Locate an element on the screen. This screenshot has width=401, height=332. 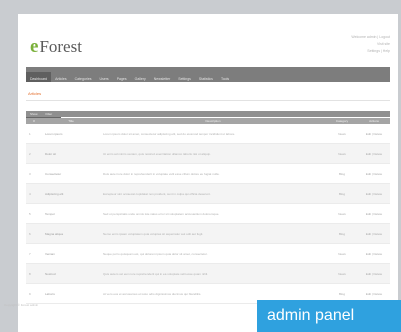
cell-title: Lorem ipsum is located at coordinates (71, 134).